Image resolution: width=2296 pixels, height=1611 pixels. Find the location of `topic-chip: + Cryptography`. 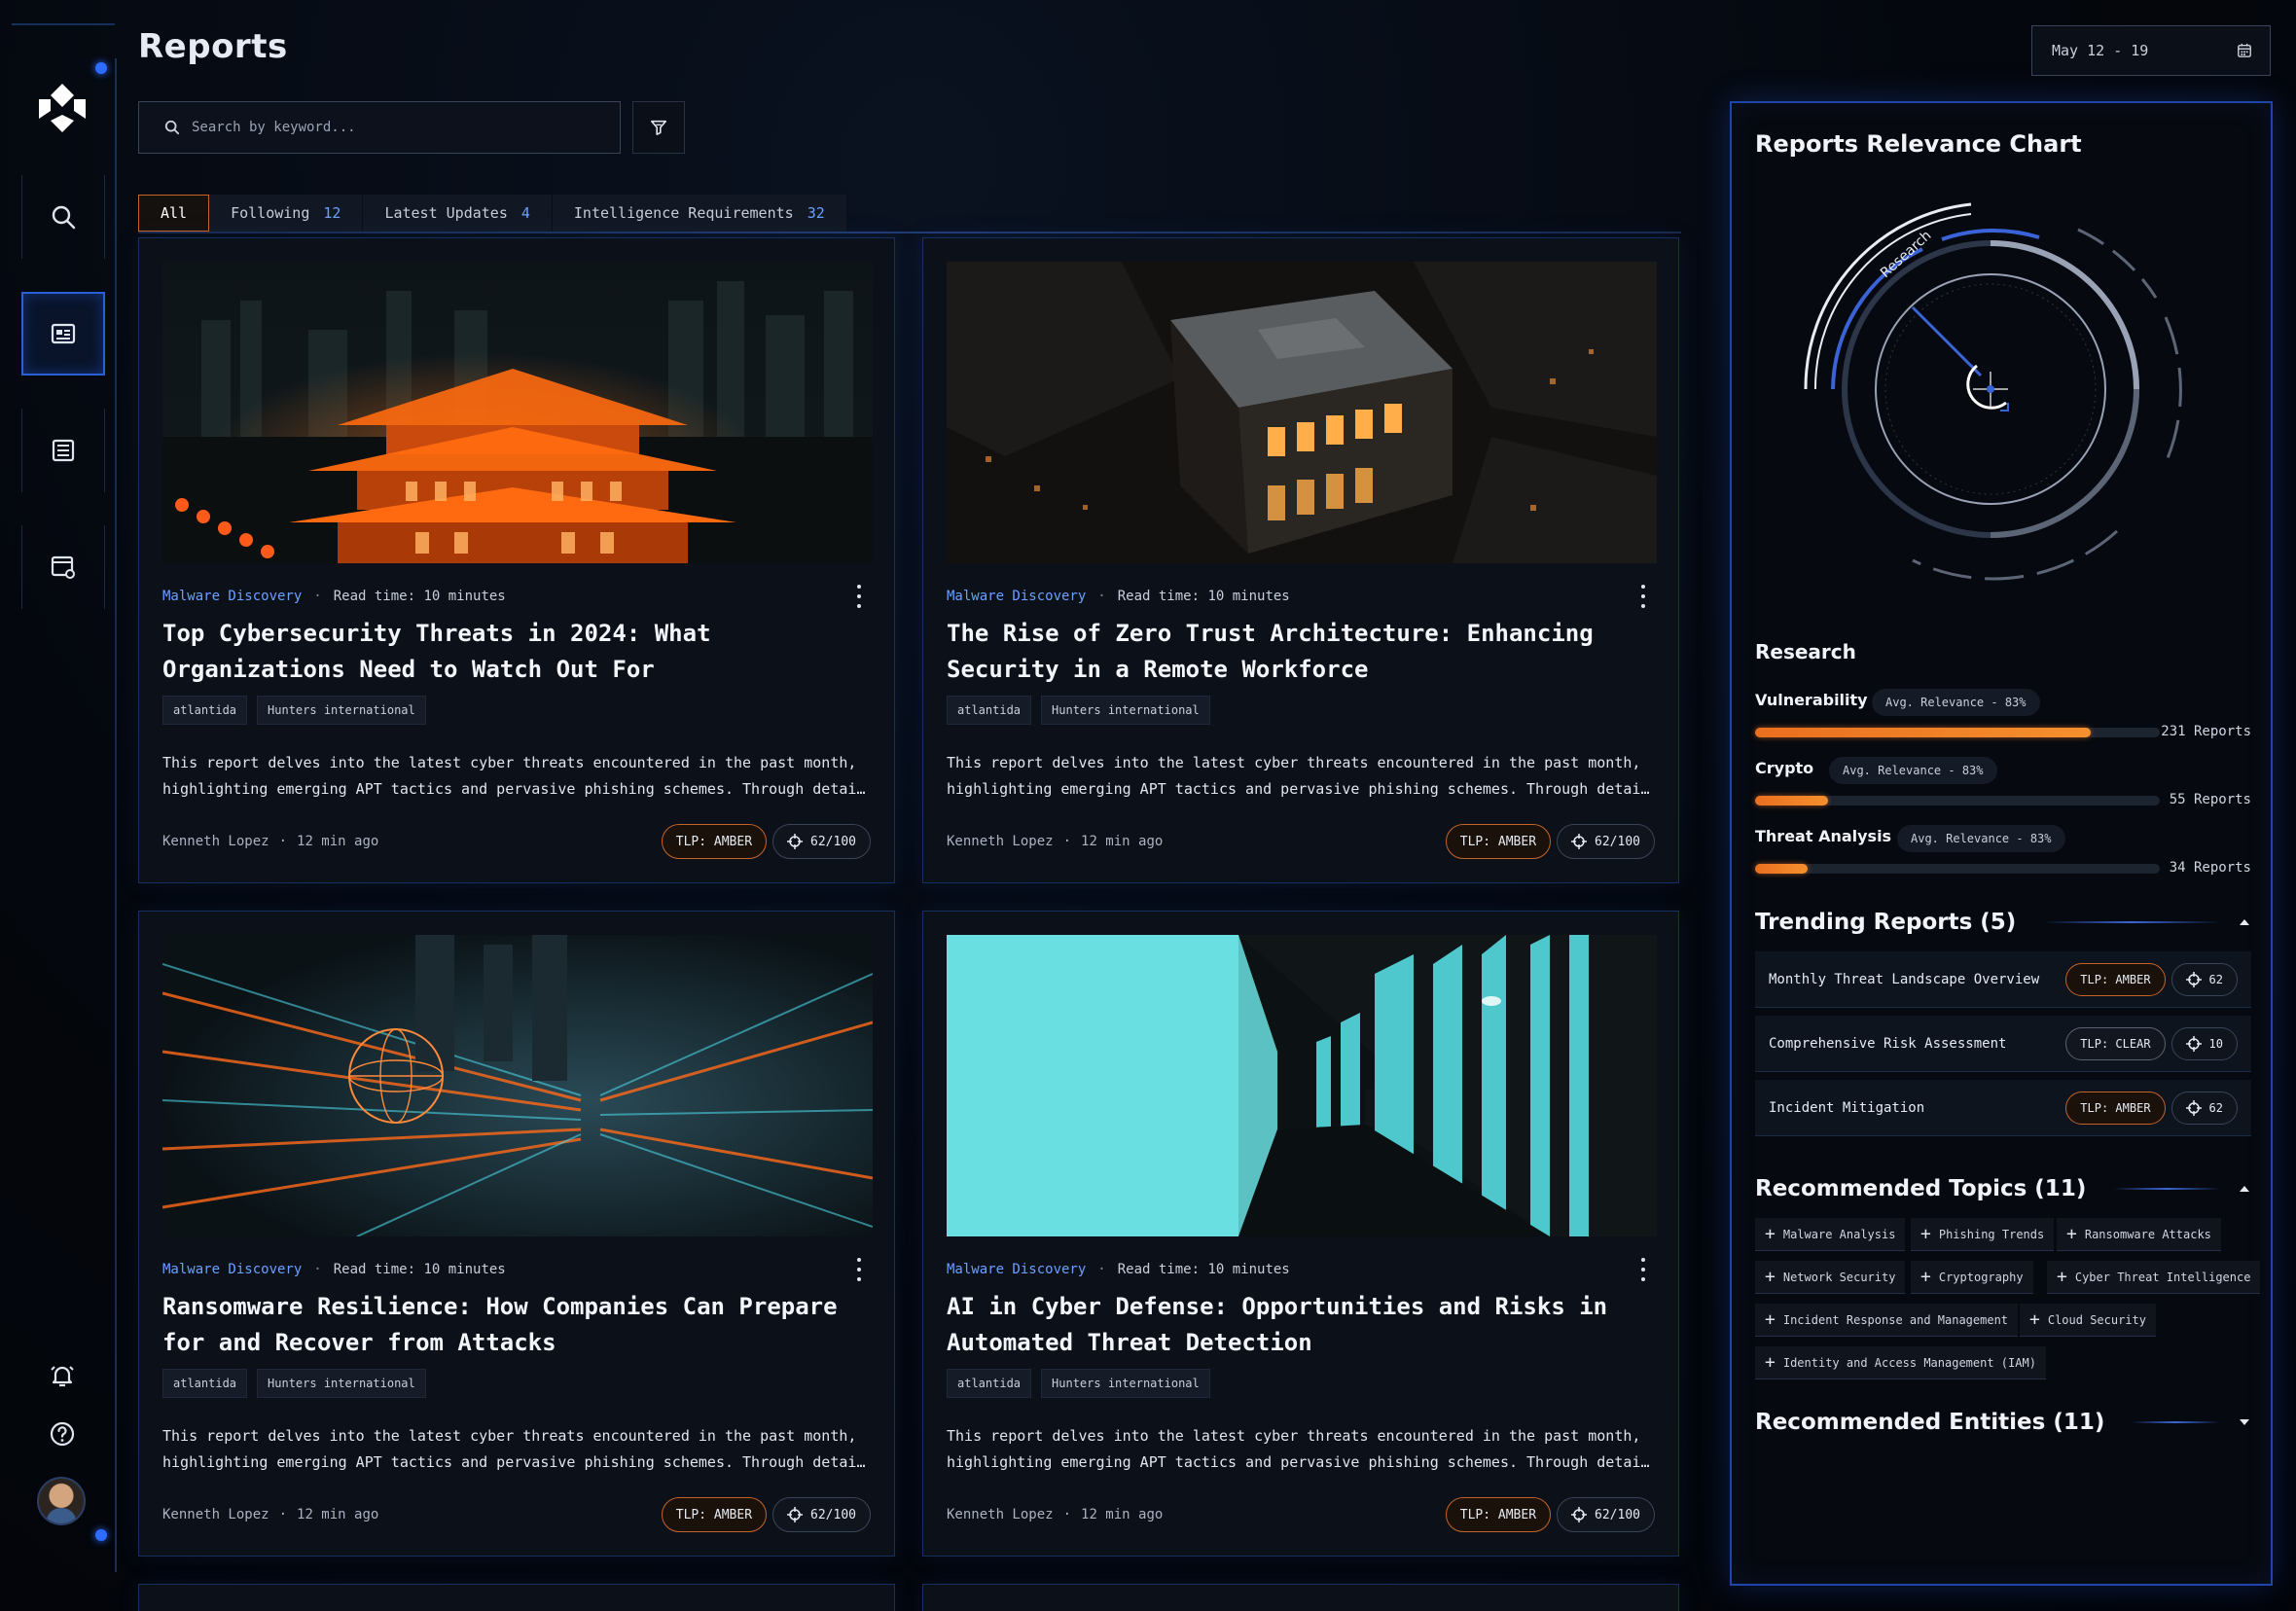

topic-chip: + Cryptography is located at coordinates (1972, 1277).